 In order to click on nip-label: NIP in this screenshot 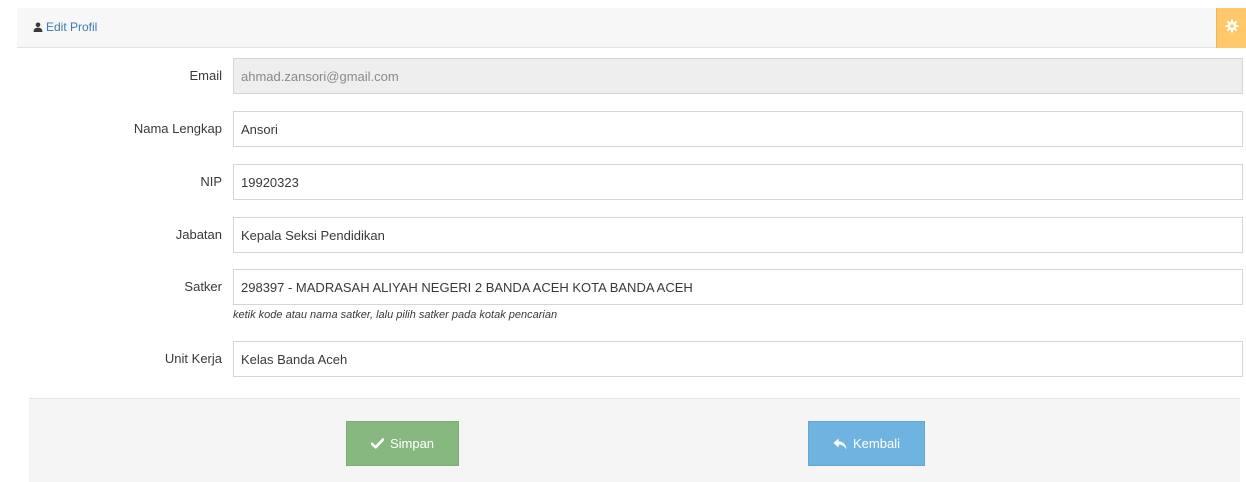, I will do `click(211, 181)`.